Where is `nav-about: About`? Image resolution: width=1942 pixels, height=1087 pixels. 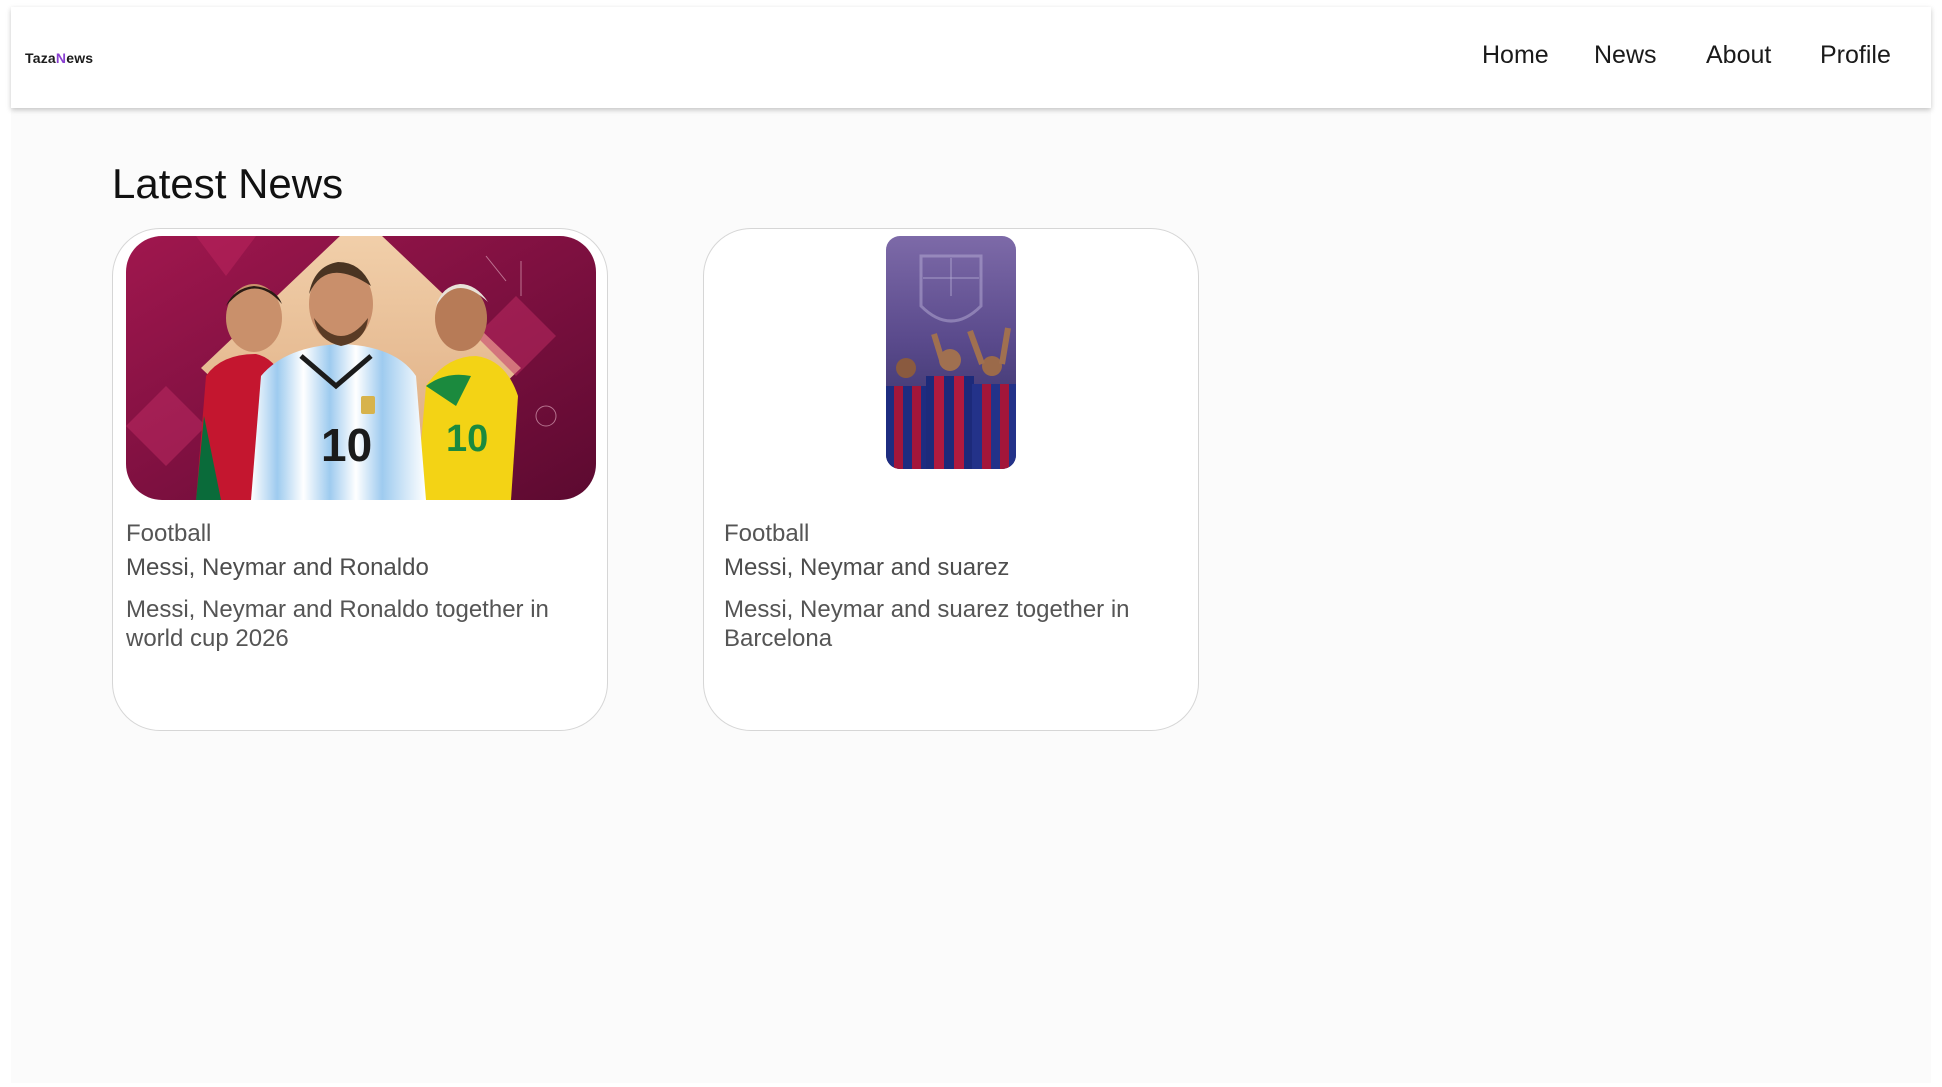
nav-about: About is located at coordinates (1738, 55).